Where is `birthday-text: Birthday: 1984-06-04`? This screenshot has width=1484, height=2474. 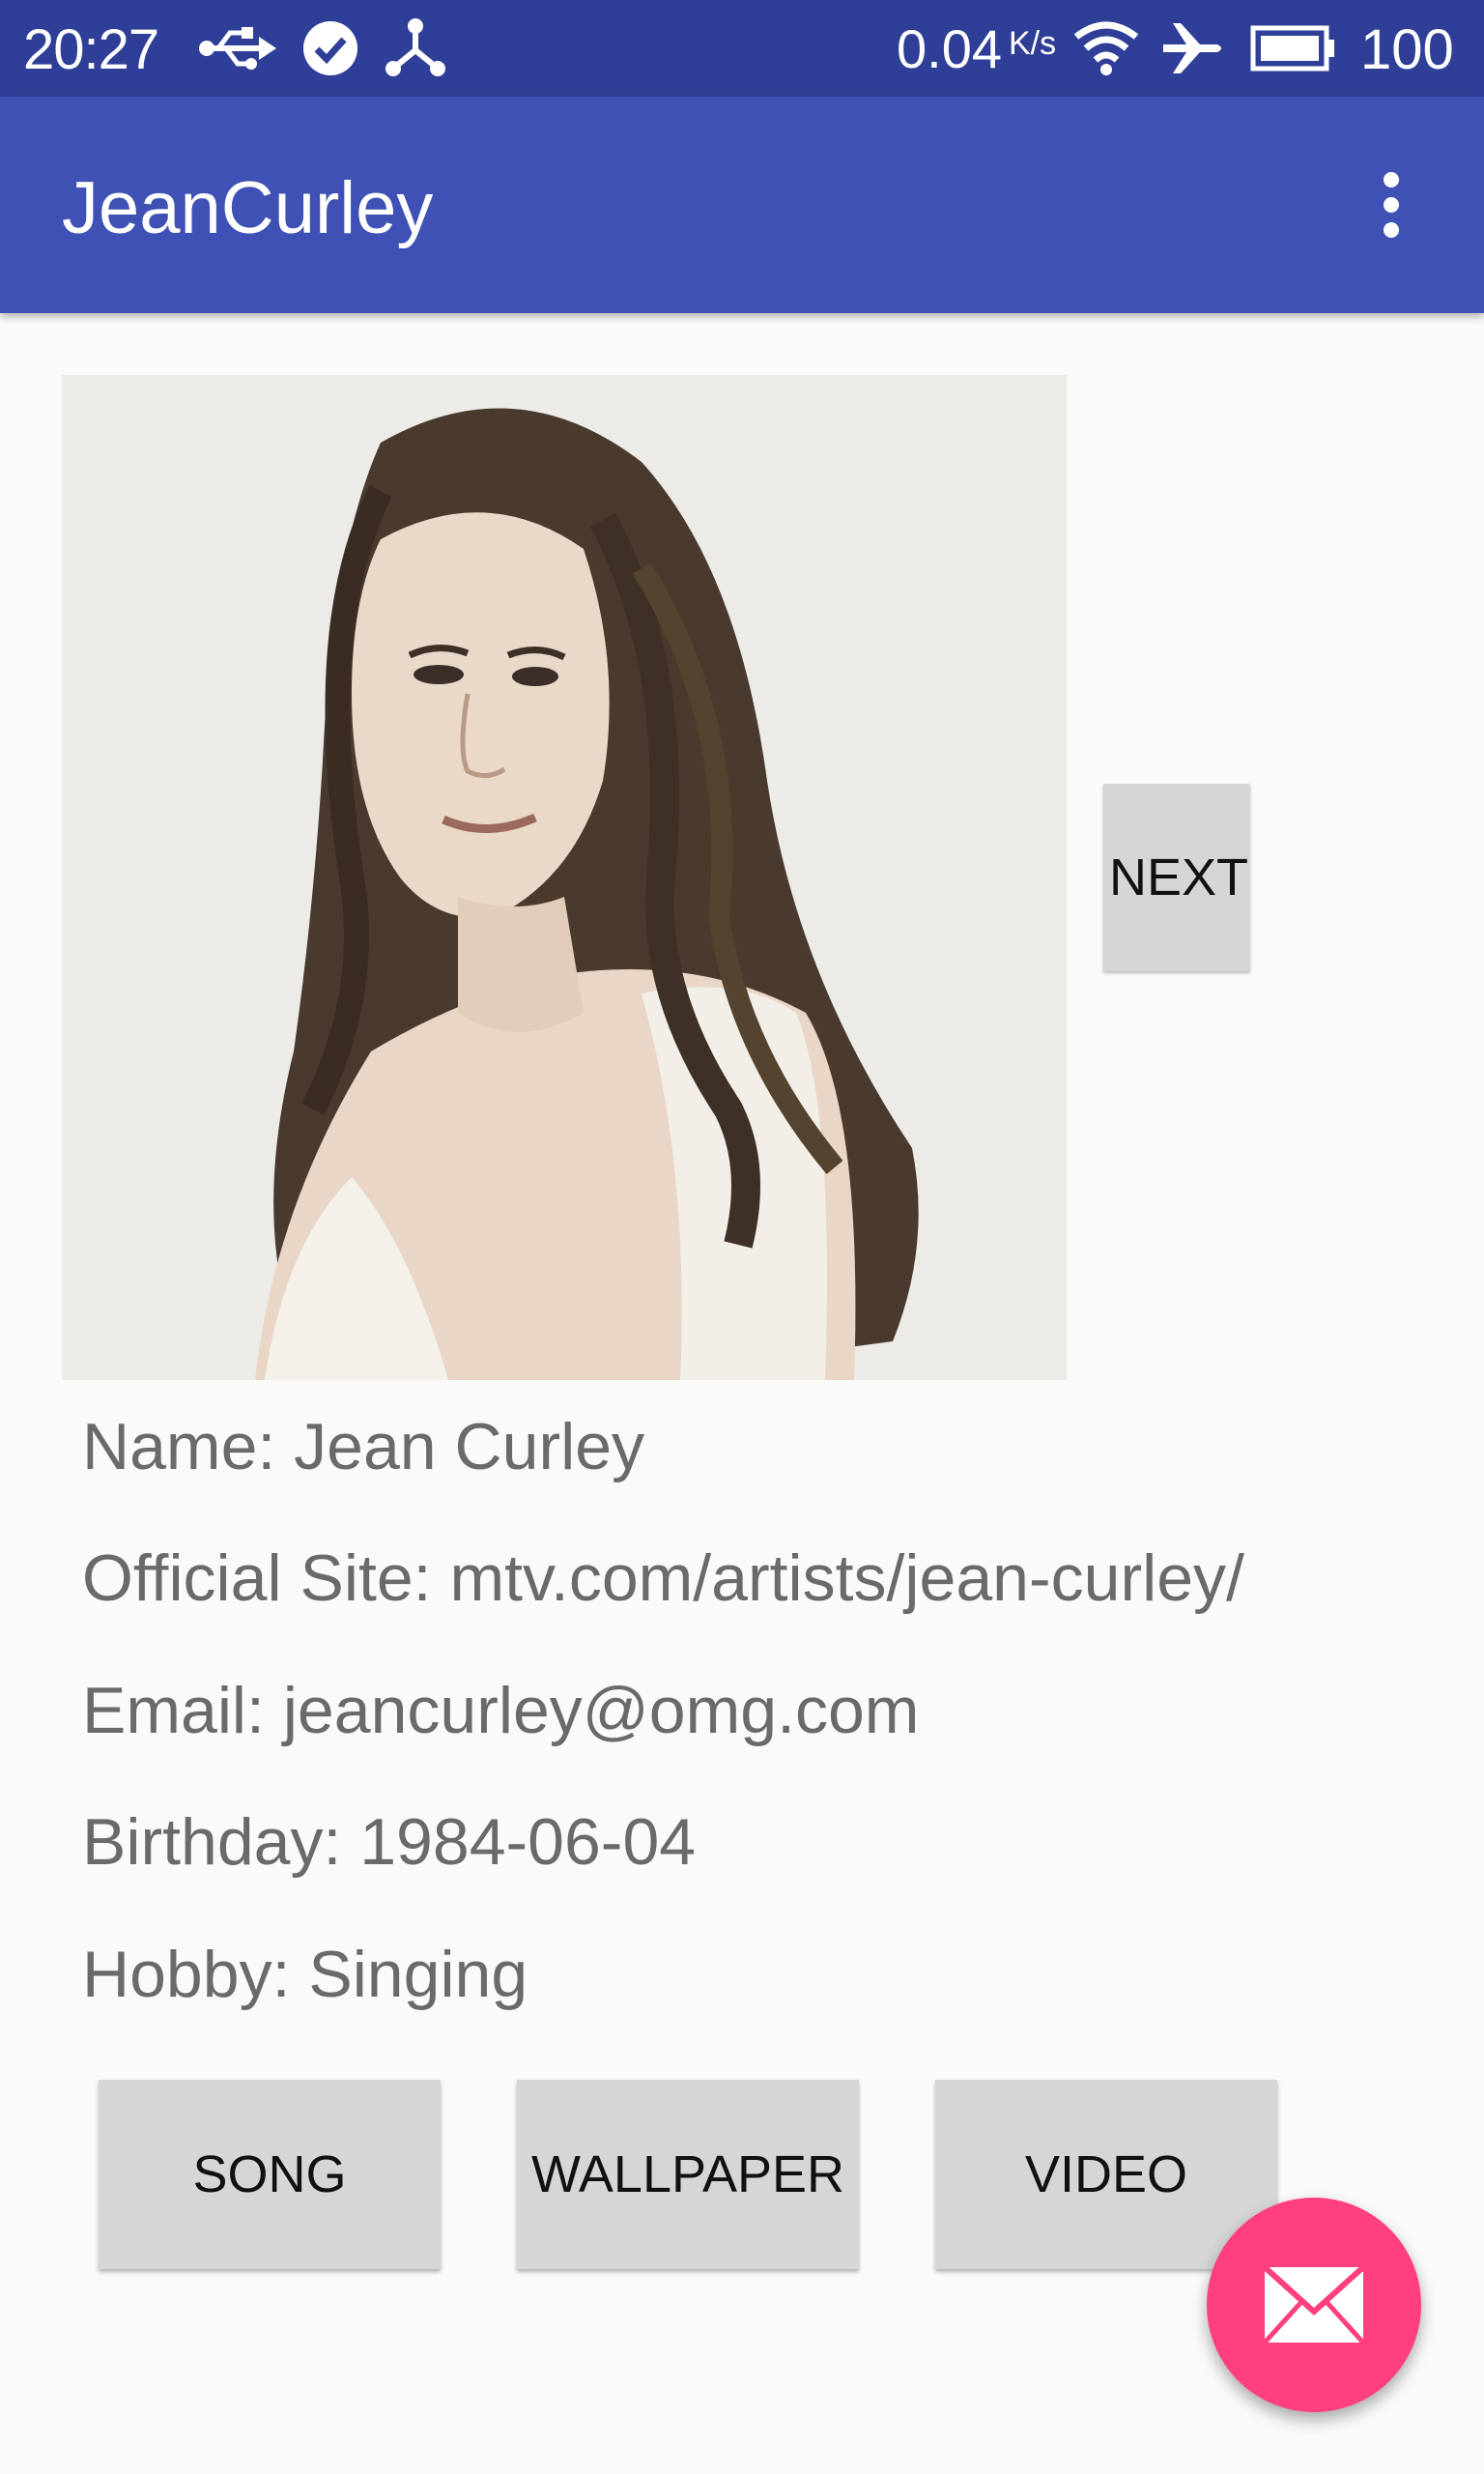
birthday-text: Birthday: 1984-06-04 is located at coordinates (390, 1842).